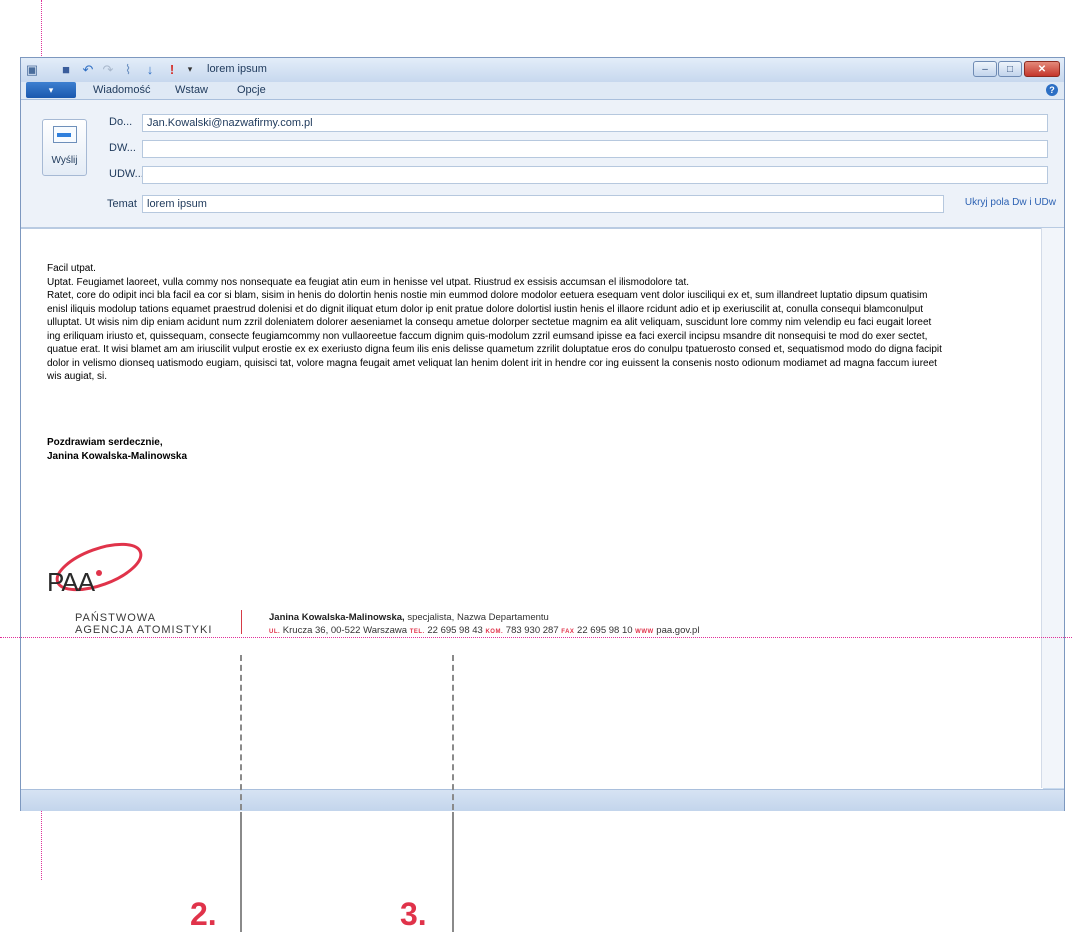  I want to click on vertical-scrollbar, so click(1052, 508).